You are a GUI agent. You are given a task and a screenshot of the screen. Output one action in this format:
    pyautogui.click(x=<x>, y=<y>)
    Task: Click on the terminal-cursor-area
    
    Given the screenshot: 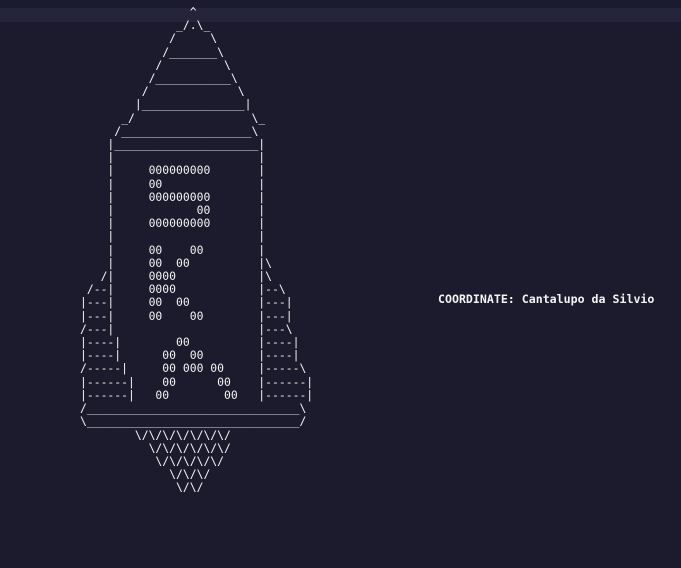 What is the action you would take?
    pyautogui.click(x=2, y=561)
    